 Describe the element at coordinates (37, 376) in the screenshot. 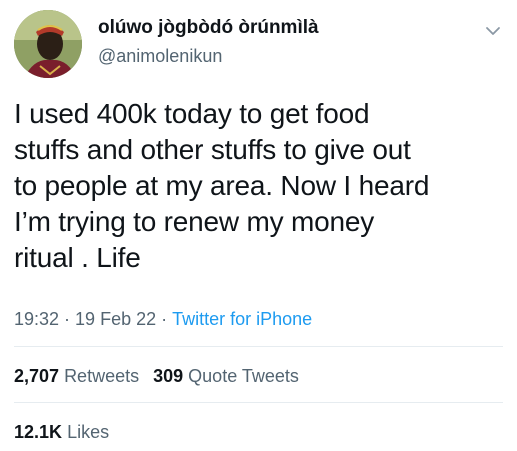

I see `retweets-count: 2,707` at that location.